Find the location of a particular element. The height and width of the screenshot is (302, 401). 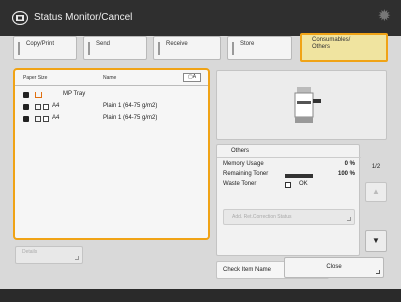

col-name: Name is located at coordinates (110, 78).